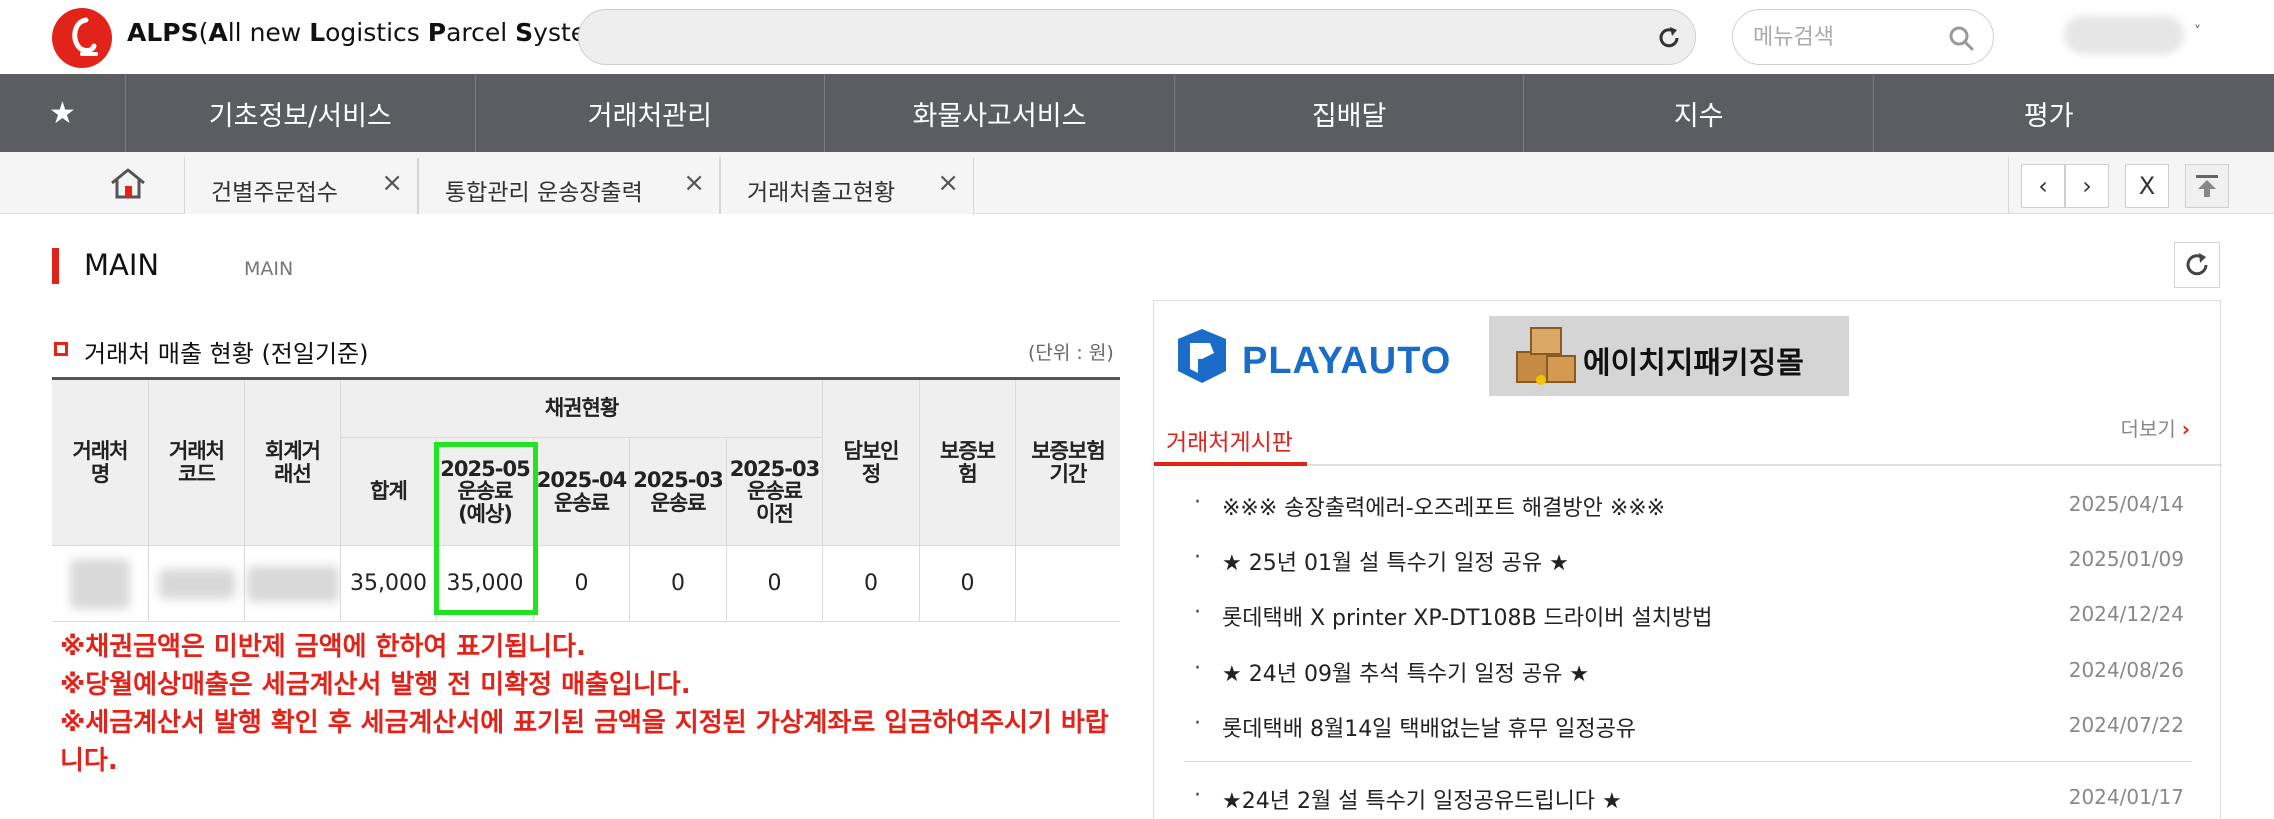 This screenshot has height=819, width=2274. What do you see at coordinates (1071, 353) in the screenshot?
I see `unit-label: (단위 : 원)` at bounding box center [1071, 353].